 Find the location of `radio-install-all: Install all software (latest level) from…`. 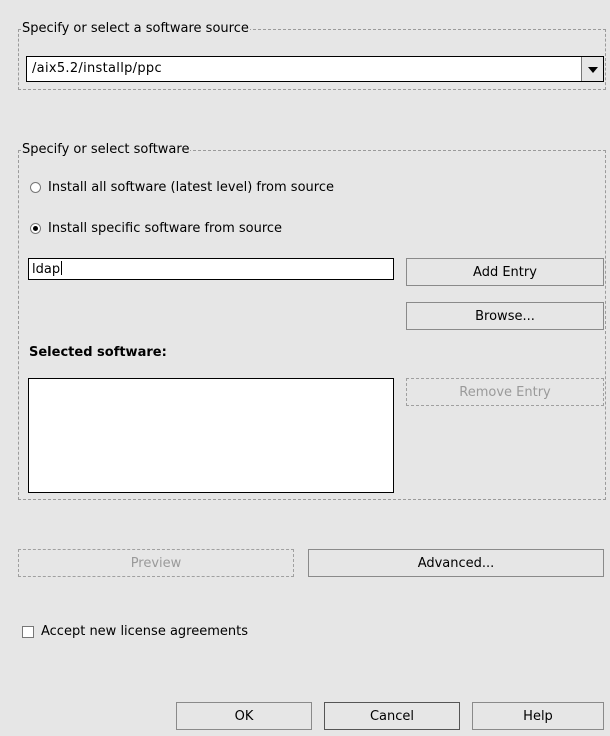

radio-install-all: Install all software (latest level) from… is located at coordinates (182, 187).